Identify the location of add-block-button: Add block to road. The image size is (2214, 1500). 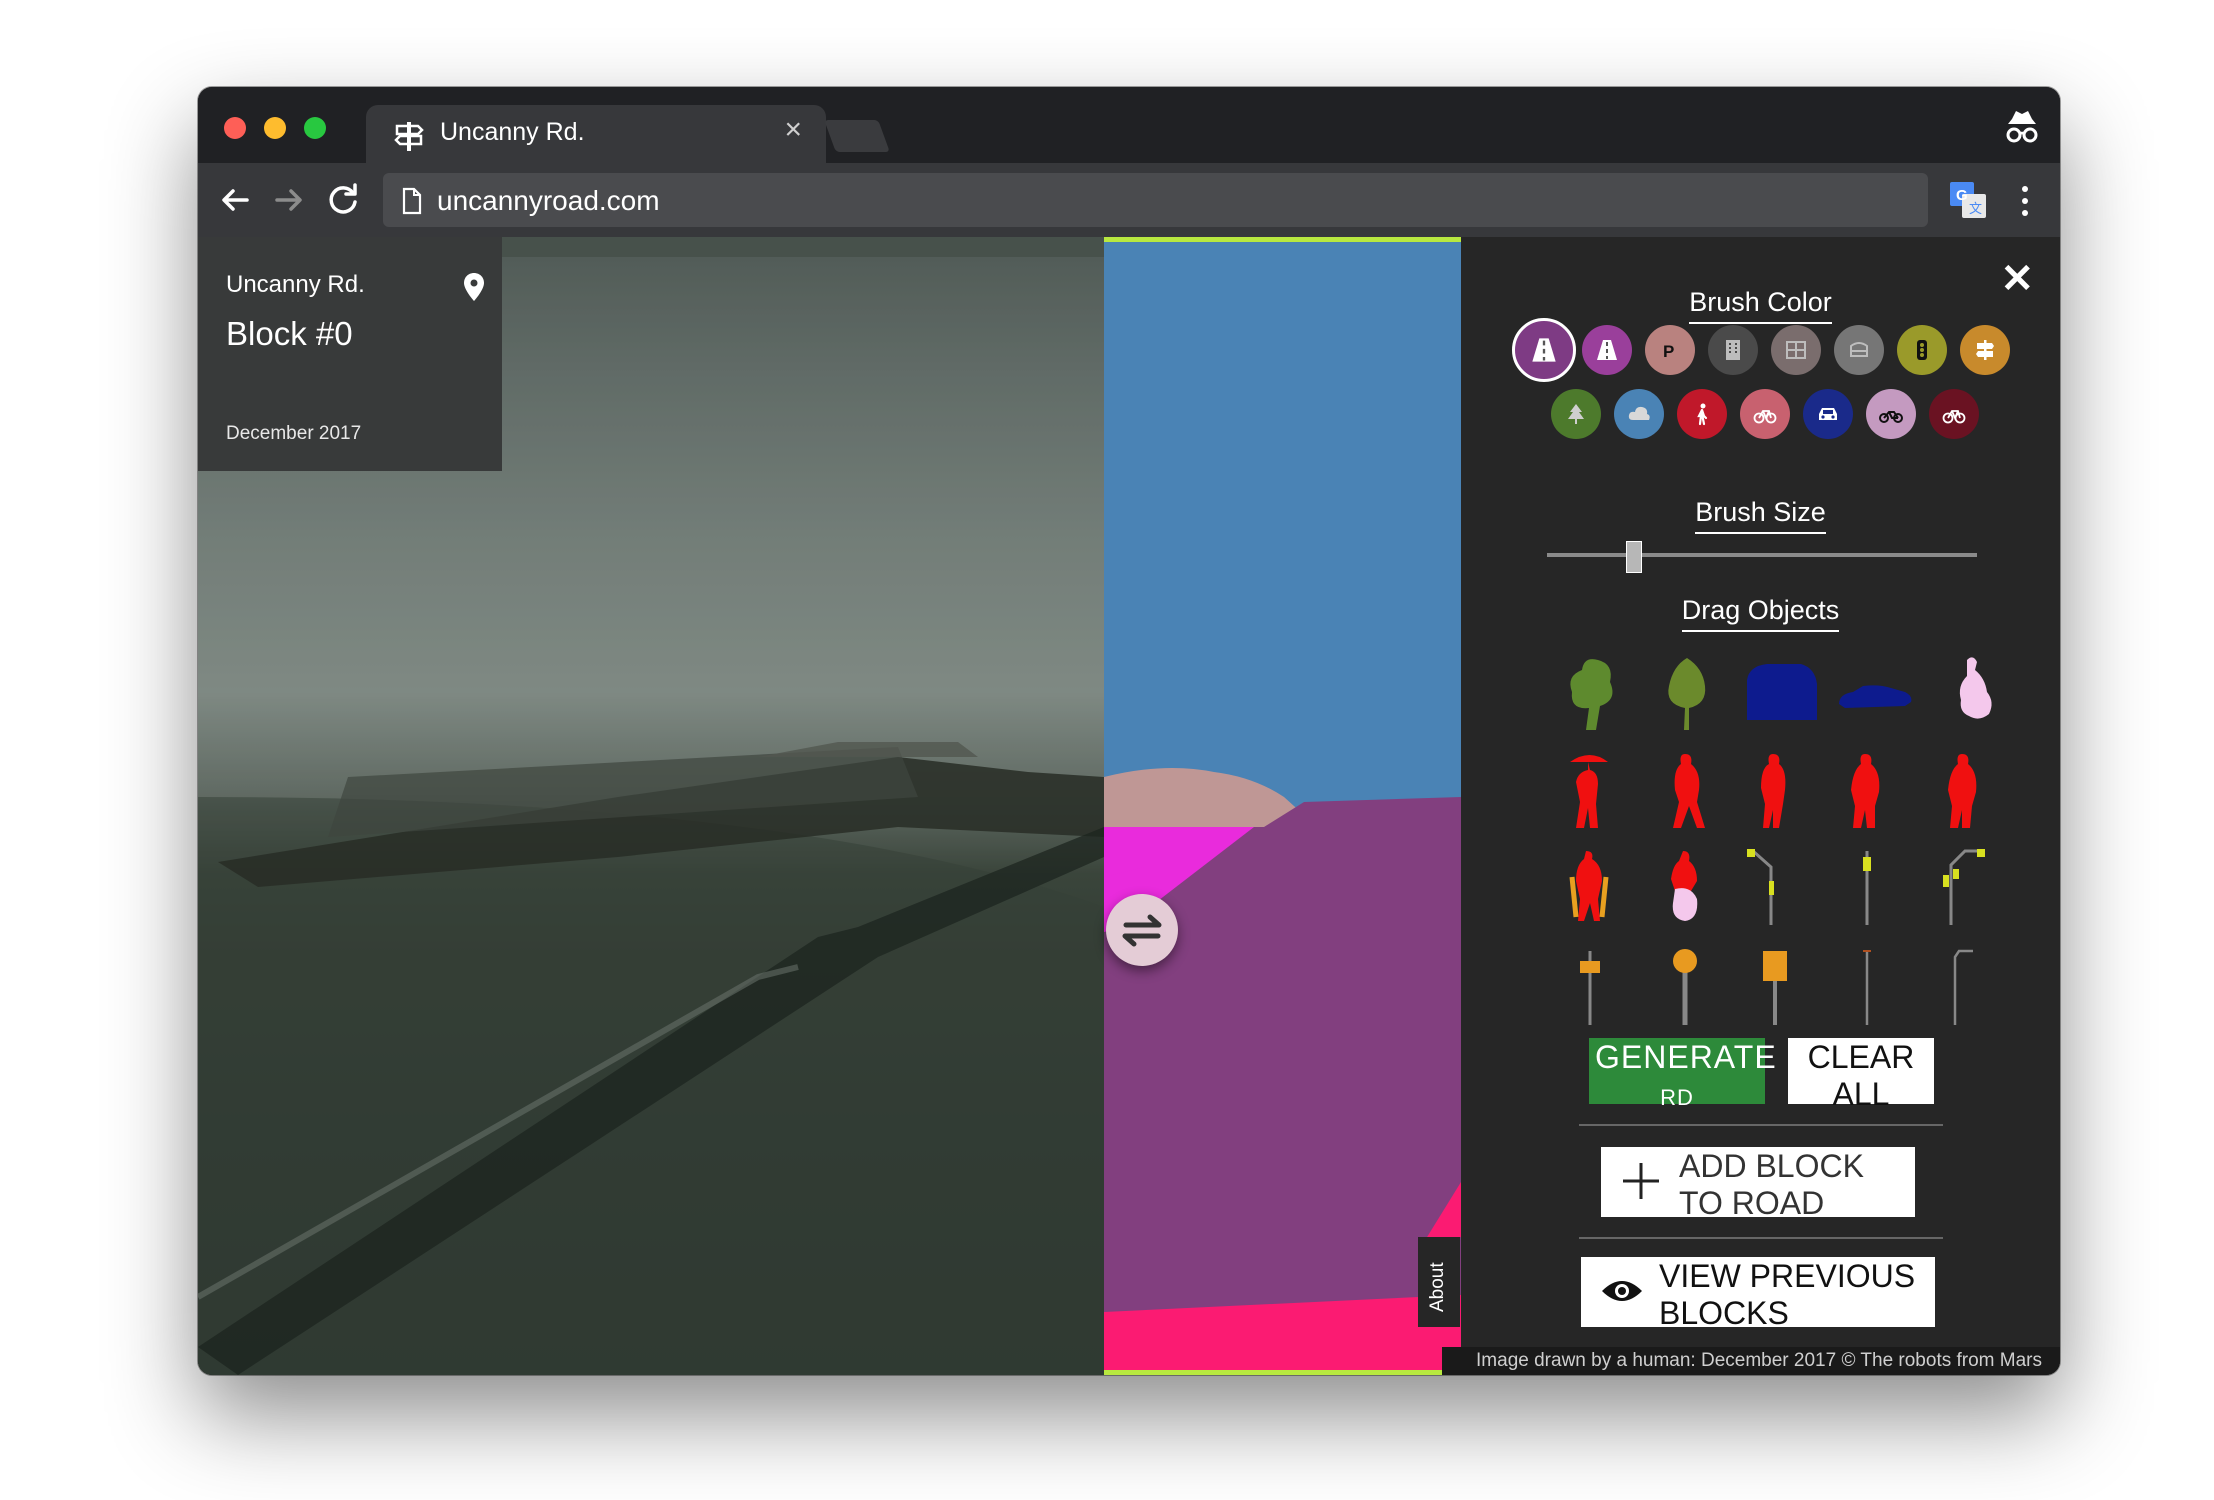
(1758, 1184).